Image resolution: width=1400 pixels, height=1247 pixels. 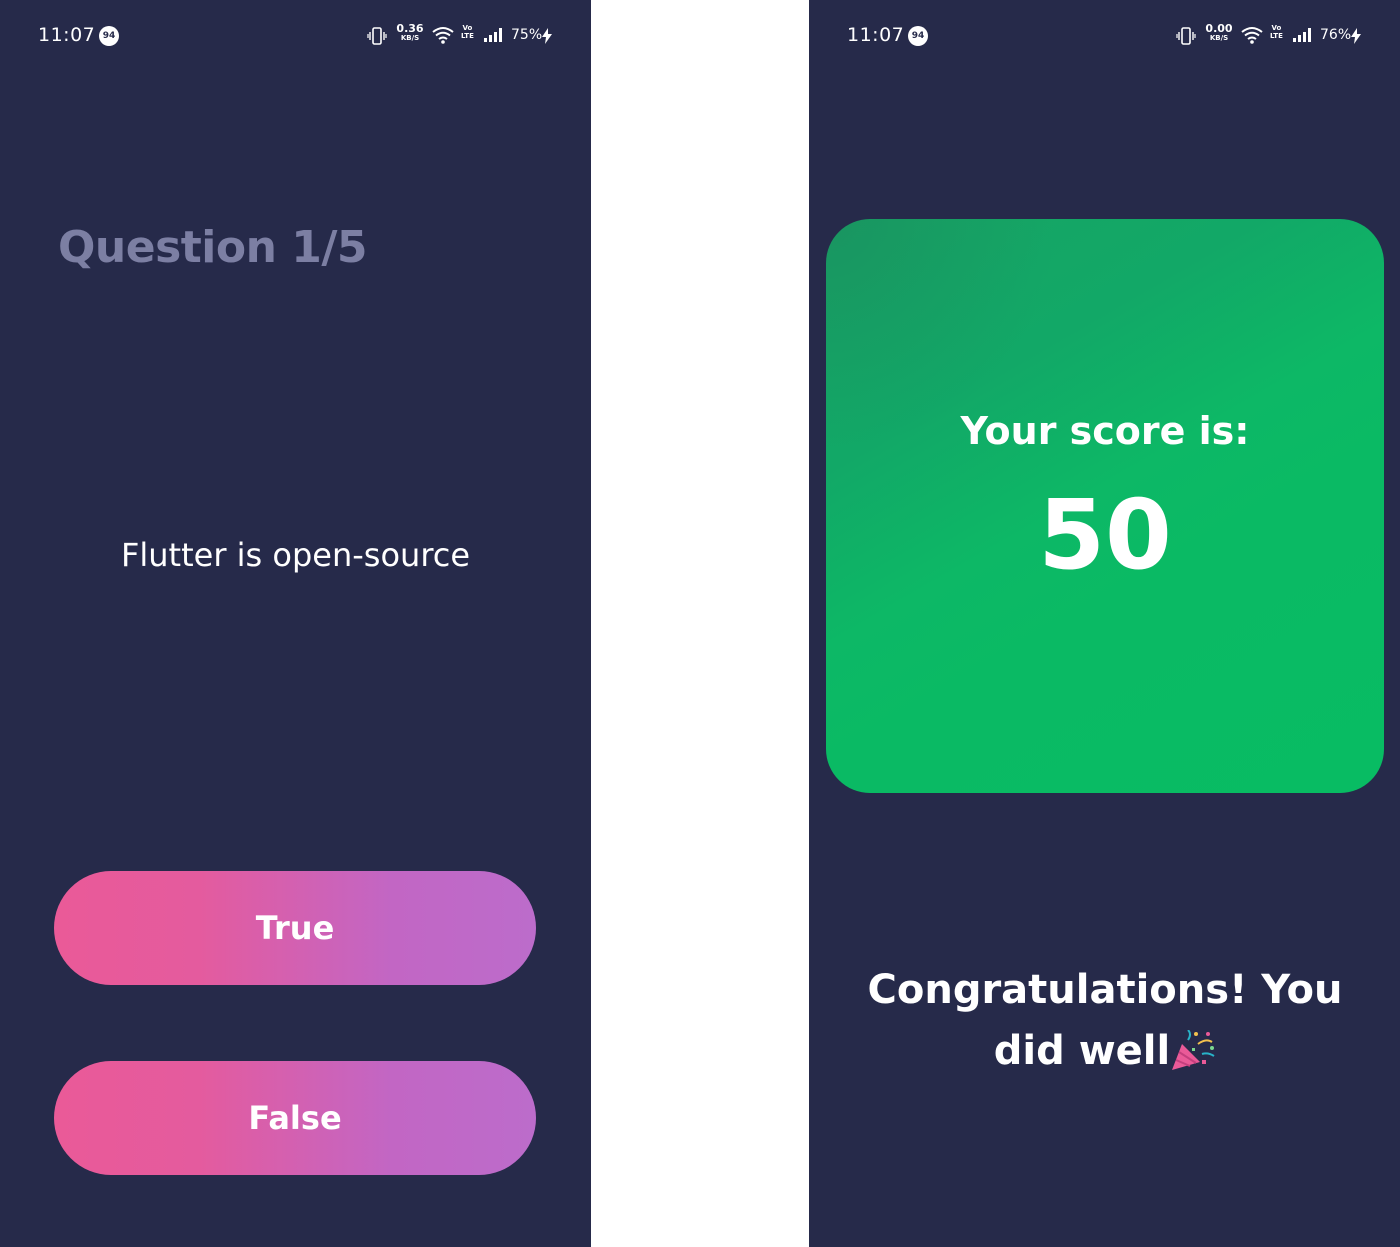 What do you see at coordinates (1193, 1050) in the screenshot?
I see `party-popper-icon` at bounding box center [1193, 1050].